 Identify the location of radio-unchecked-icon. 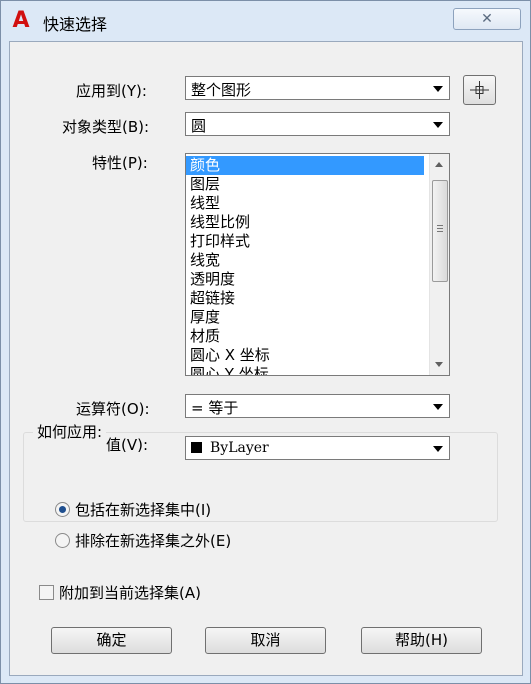
(62, 540).